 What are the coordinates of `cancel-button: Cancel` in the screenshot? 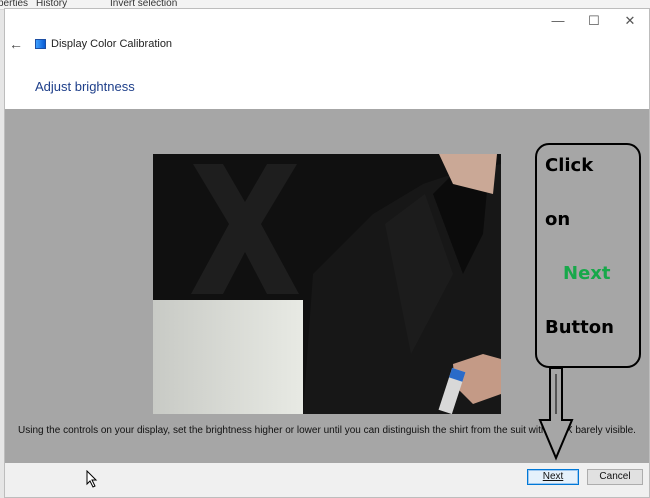 It's located at (615, 477).